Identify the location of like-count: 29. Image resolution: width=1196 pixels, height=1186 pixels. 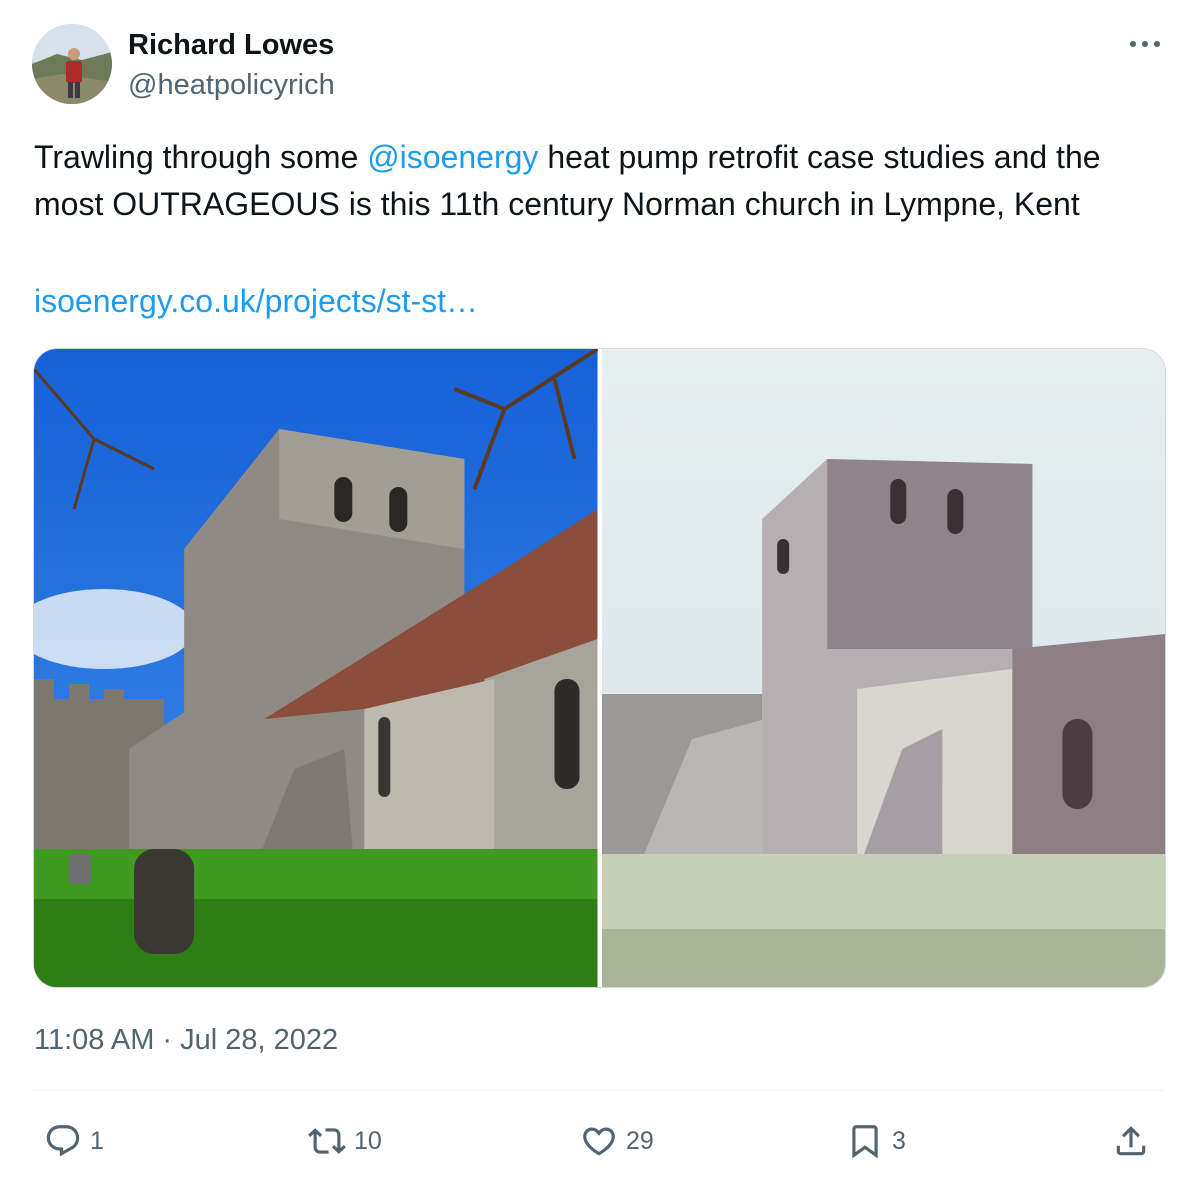
(640, 1140).